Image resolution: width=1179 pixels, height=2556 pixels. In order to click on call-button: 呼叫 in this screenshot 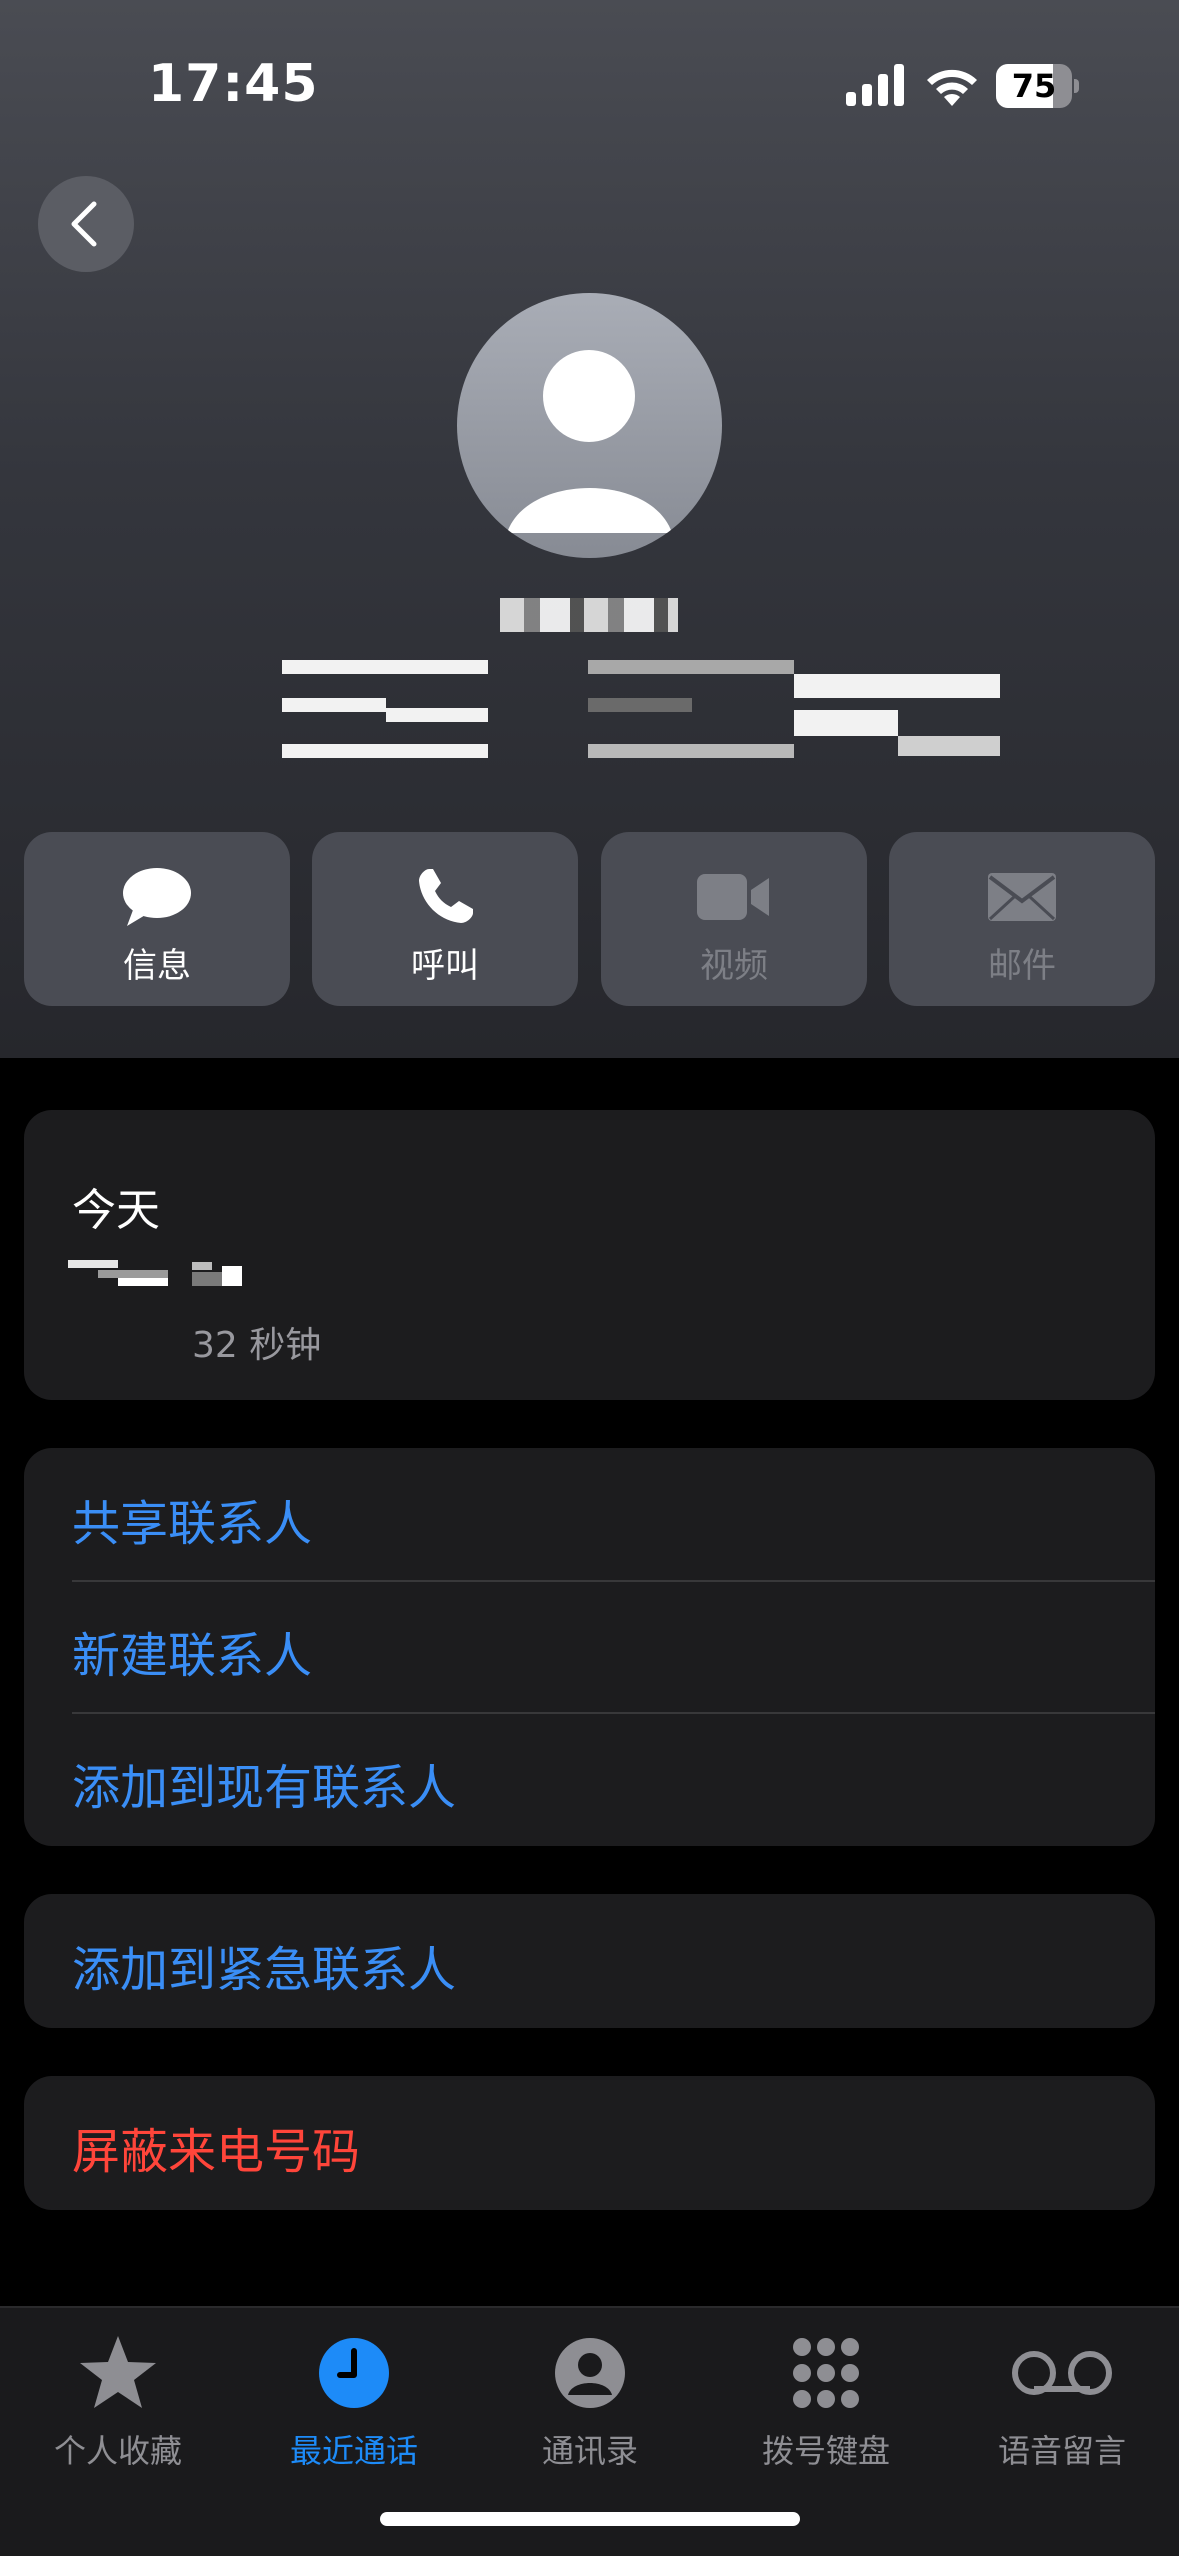, I will do `click(445, 919)`.